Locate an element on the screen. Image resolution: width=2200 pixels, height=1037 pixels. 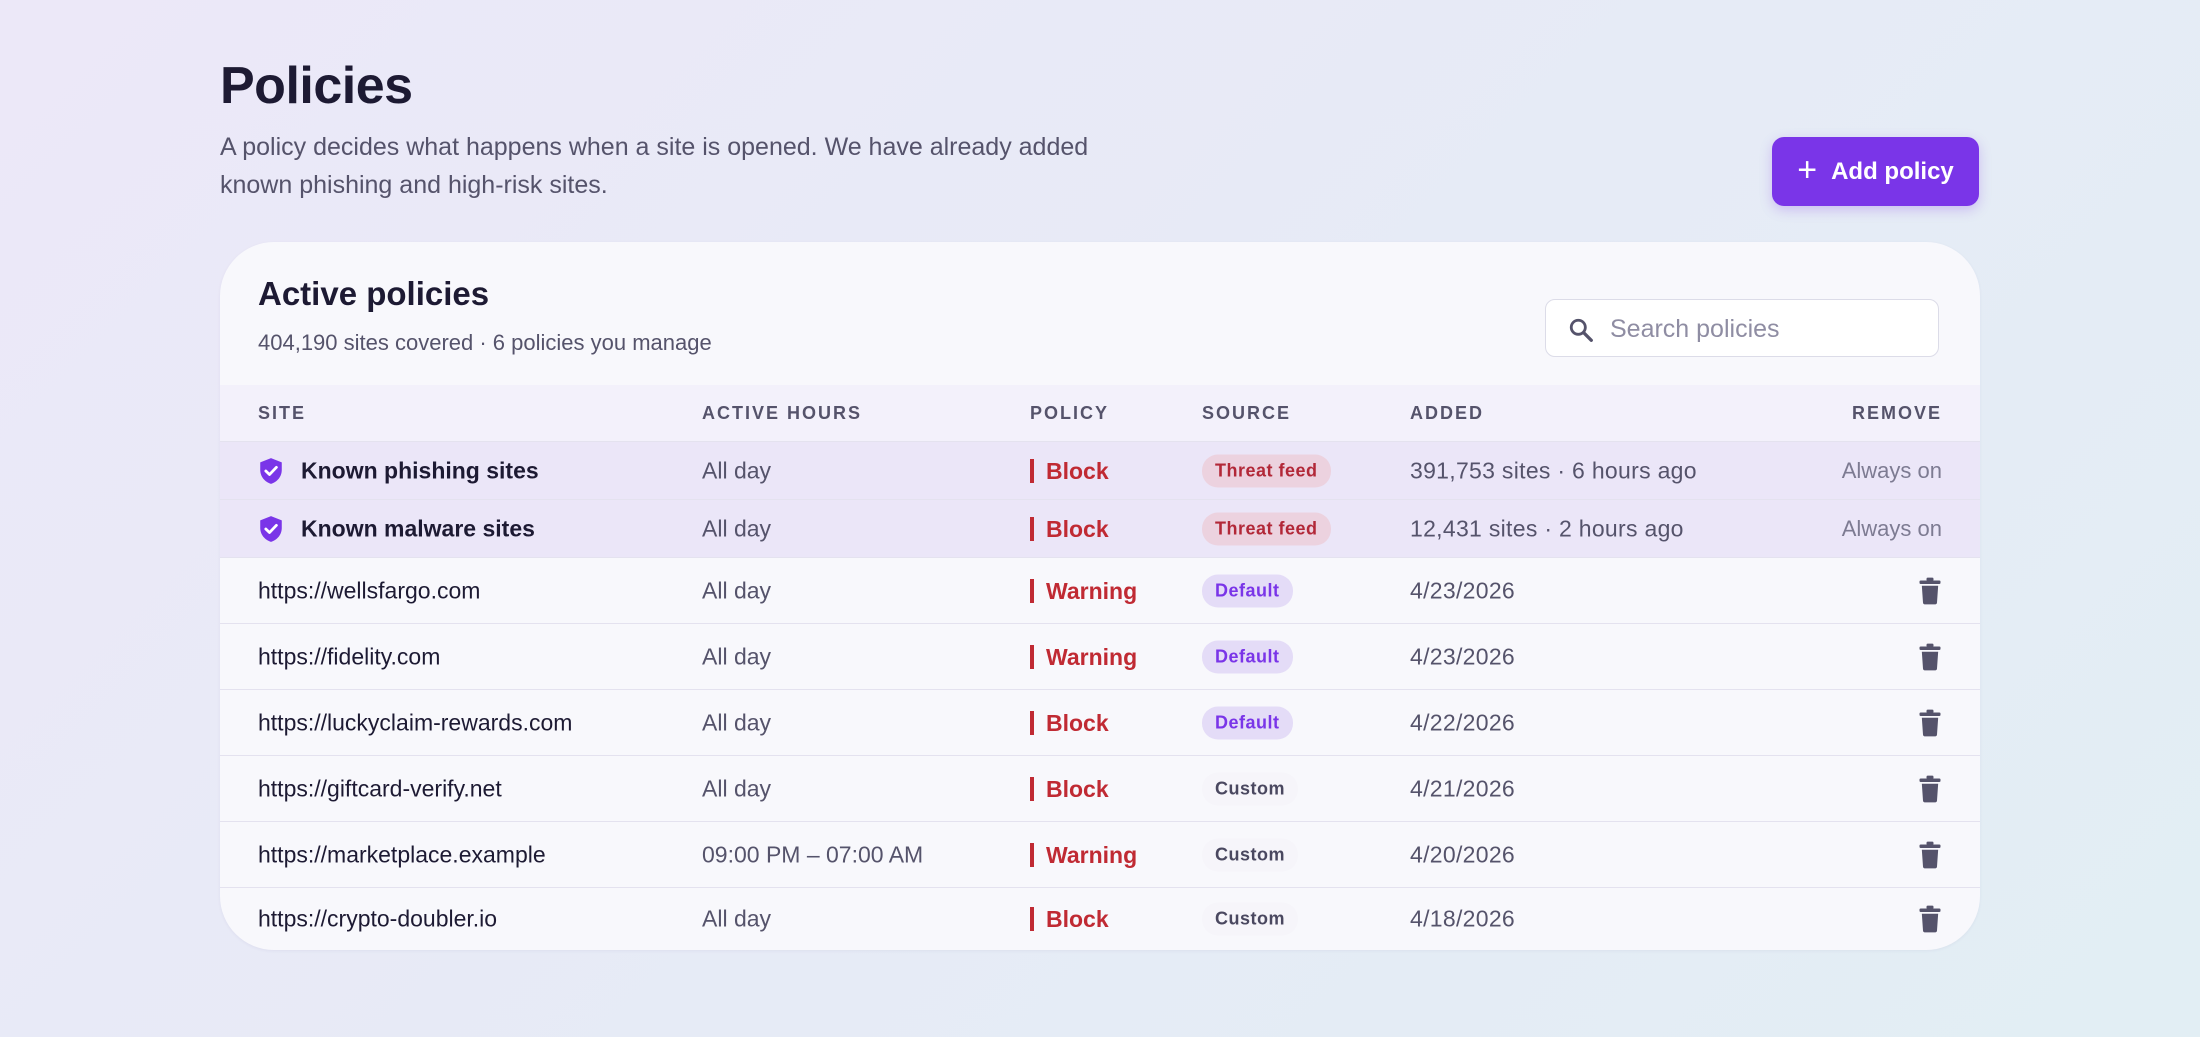
page-title: Policies is located at coordinates (316, 86).